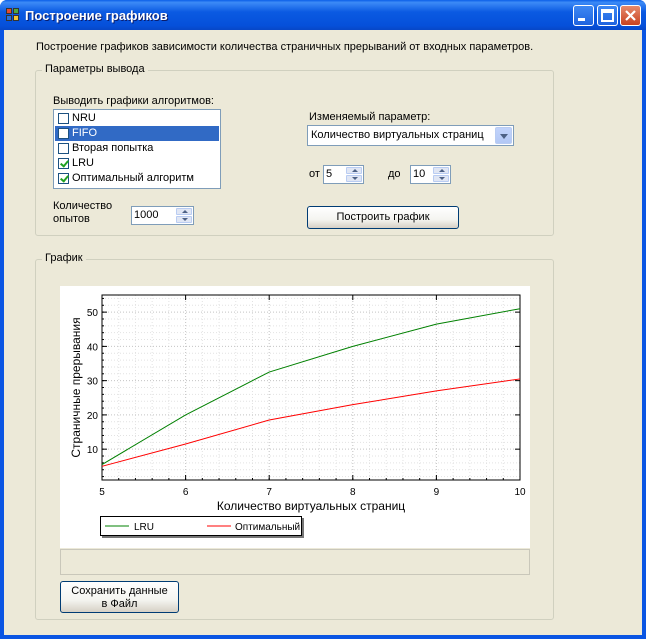  I want to click on from-label: от, so click(314, 174).